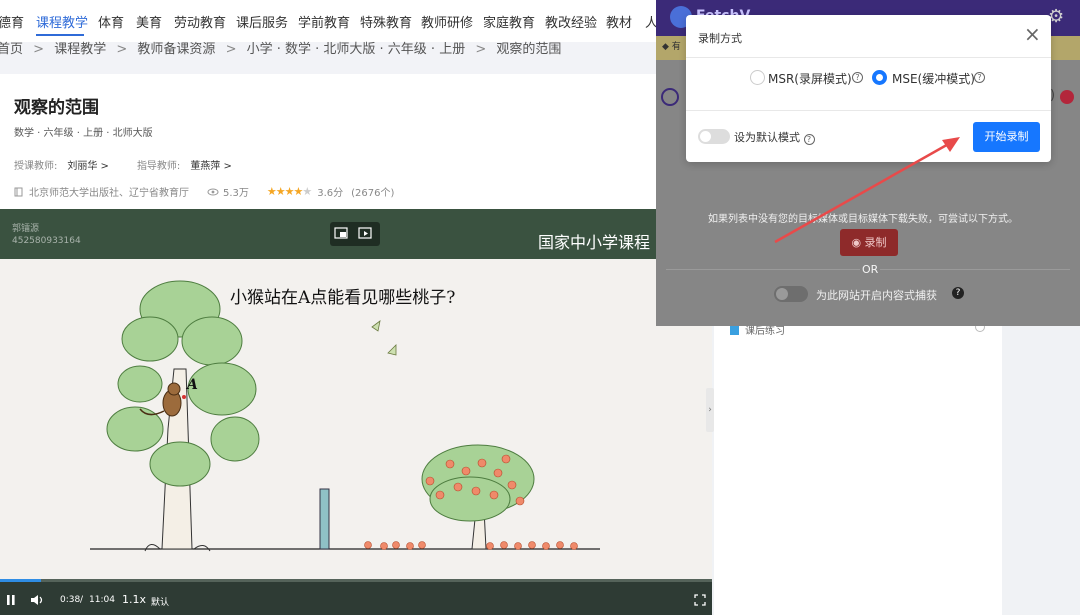 This screenshot has width=1080, height=615. Describe the element at coordinates (46, 235) in the screenshot. I see `watermark: 郭镭源 452580933164` at that location.